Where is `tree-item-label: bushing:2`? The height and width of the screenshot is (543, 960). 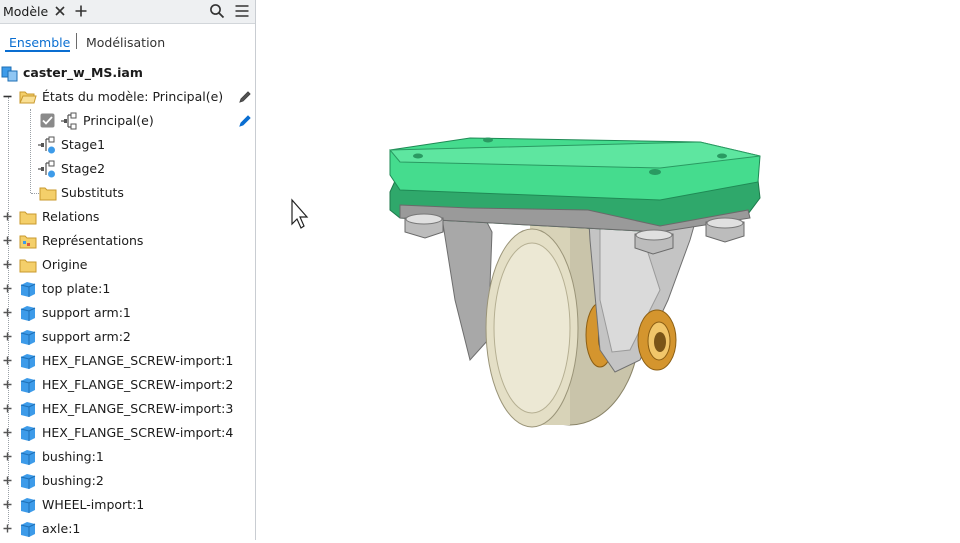
tree-item-label: bushing:2 is located at coordinates (73, 480).